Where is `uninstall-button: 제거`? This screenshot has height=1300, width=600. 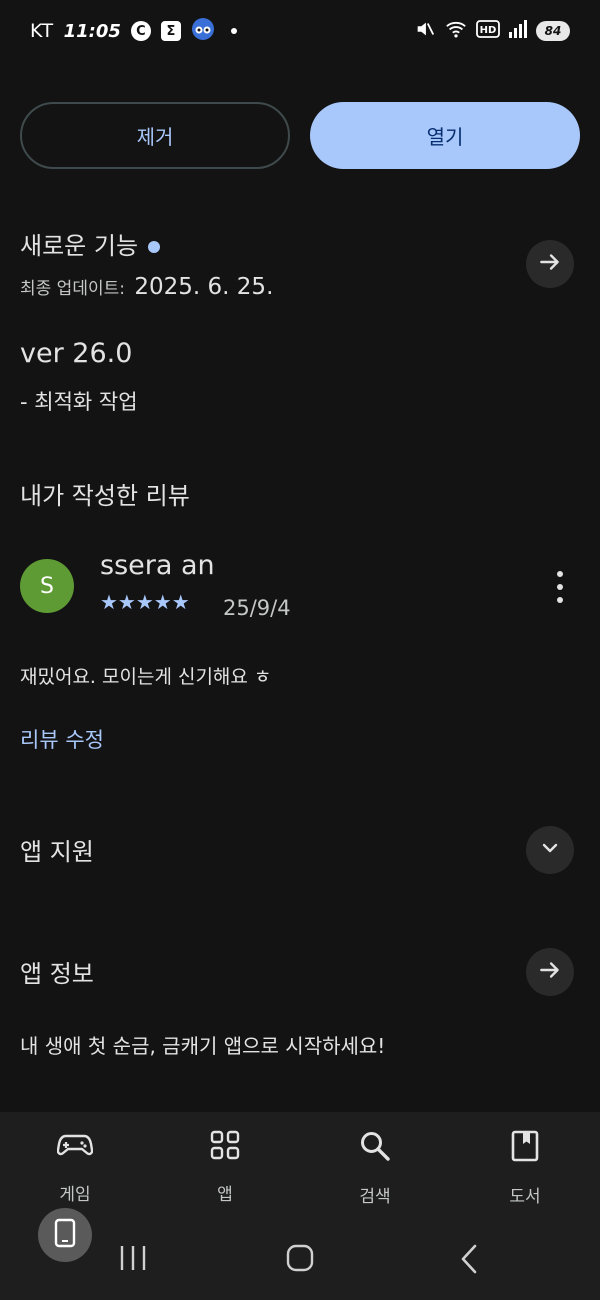 uninstall-button: 제거 is located at coordinates (155, 135).